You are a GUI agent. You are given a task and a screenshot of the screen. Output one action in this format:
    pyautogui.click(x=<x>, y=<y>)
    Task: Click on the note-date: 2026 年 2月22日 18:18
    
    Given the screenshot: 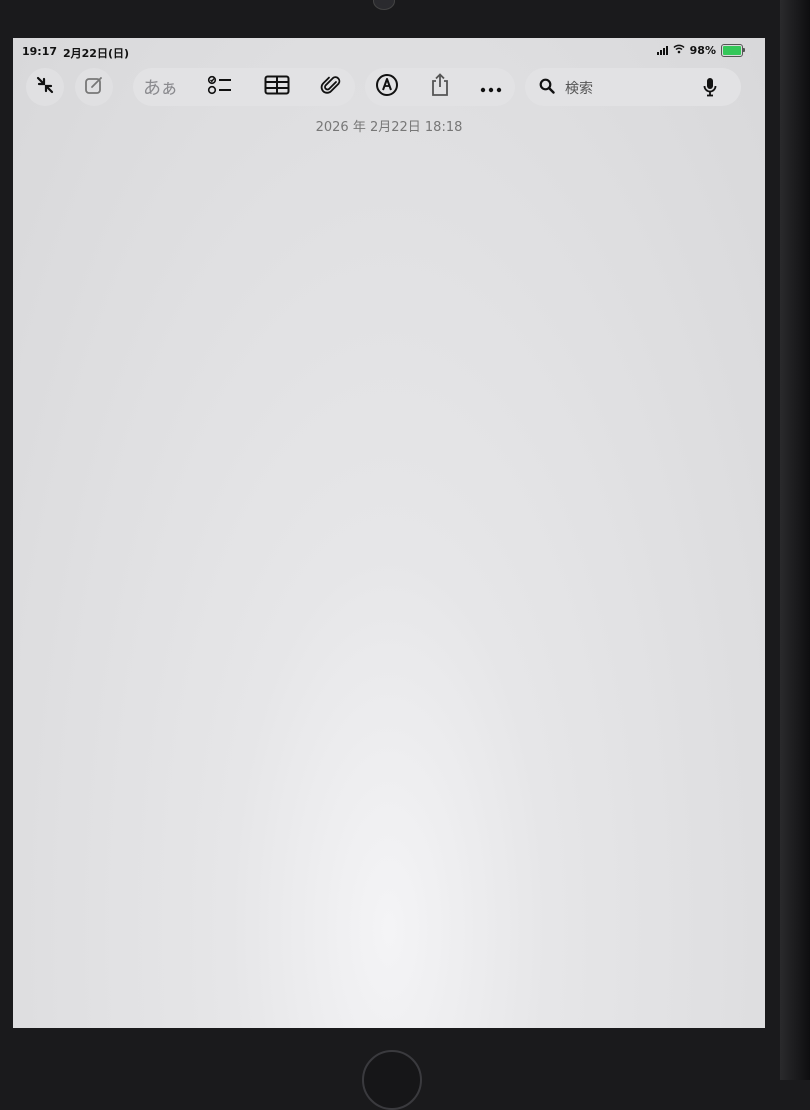 What is the action you would take?
    pyautogui.click(x=389, y=127)
    